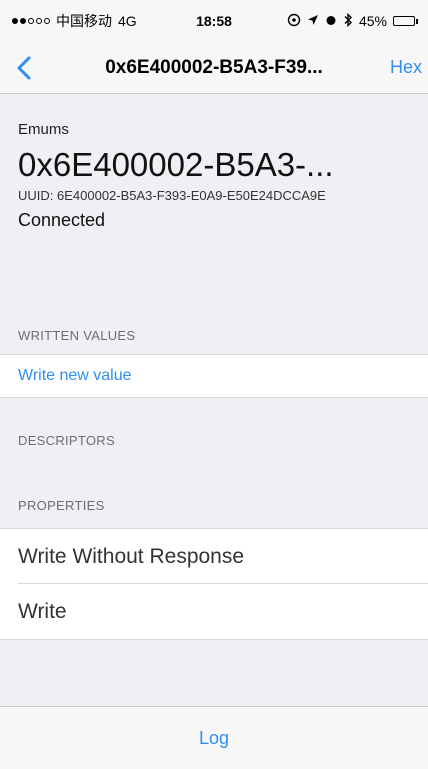  I want to click on back-button, so click(24, 68).